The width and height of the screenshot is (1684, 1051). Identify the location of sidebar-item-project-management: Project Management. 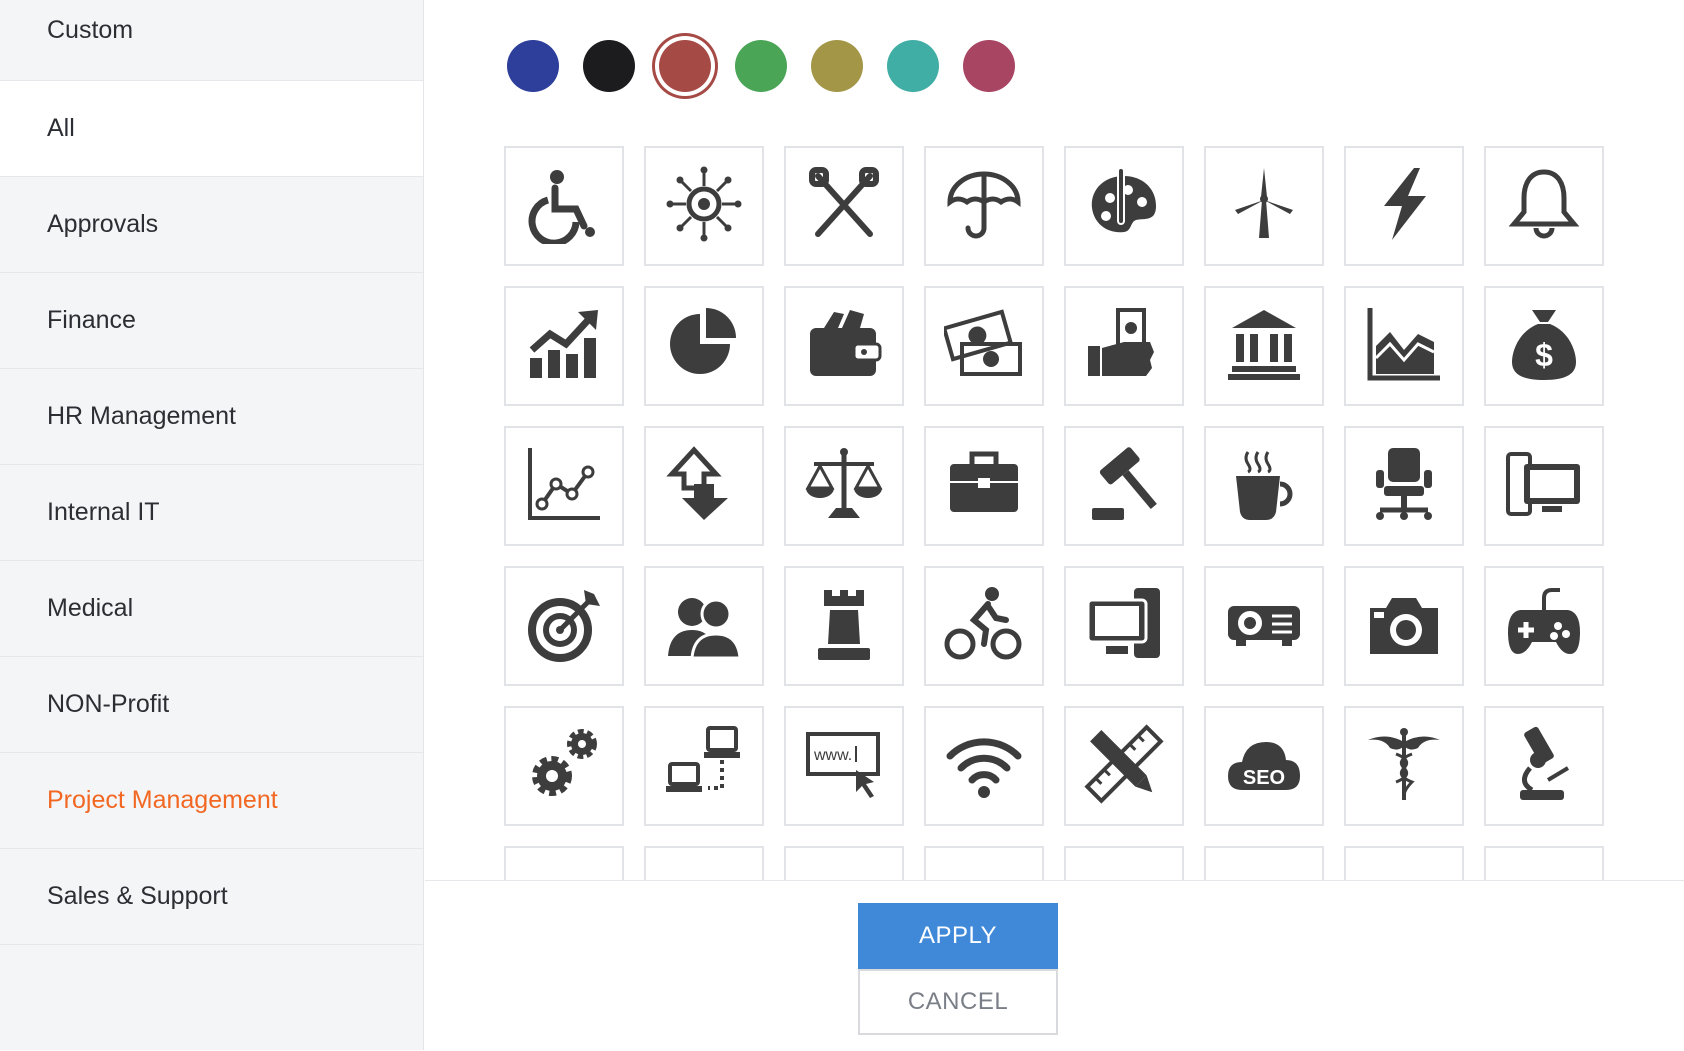
(211, 801).